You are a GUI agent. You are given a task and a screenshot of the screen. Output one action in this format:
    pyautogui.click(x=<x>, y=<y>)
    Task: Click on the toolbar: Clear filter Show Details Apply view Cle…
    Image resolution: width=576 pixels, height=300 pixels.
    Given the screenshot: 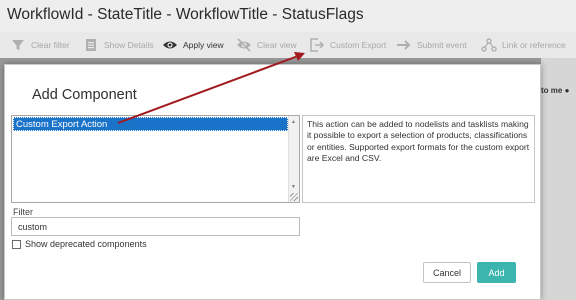 What is the action you would take?
    pyautogui.click(x=288, y=45)
    